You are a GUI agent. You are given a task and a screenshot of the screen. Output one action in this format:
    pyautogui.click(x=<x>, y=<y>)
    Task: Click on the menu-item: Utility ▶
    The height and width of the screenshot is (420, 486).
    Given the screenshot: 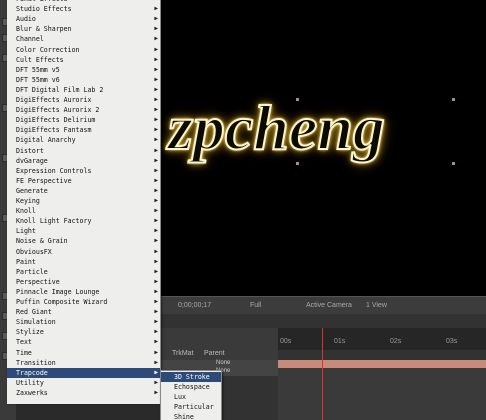 What is the action you would take?
    pyautogui.click(x=83, y=383)
    